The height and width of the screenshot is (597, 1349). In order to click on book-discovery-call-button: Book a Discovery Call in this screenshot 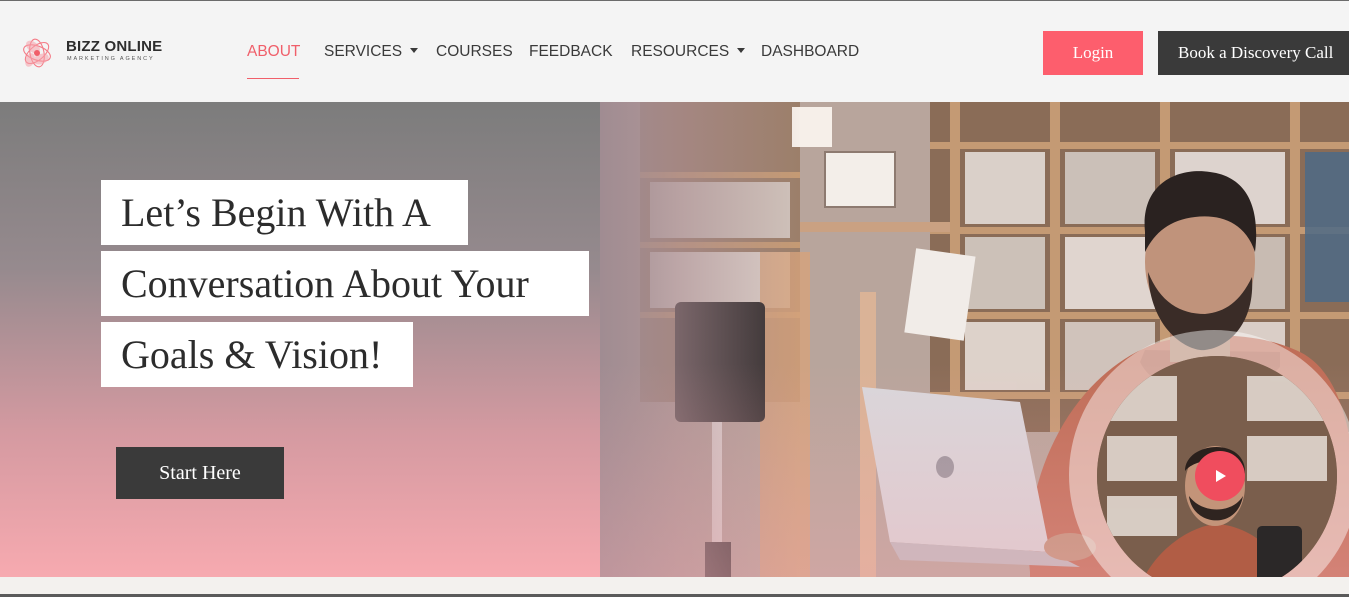, I will do `click(1253, 53)`.